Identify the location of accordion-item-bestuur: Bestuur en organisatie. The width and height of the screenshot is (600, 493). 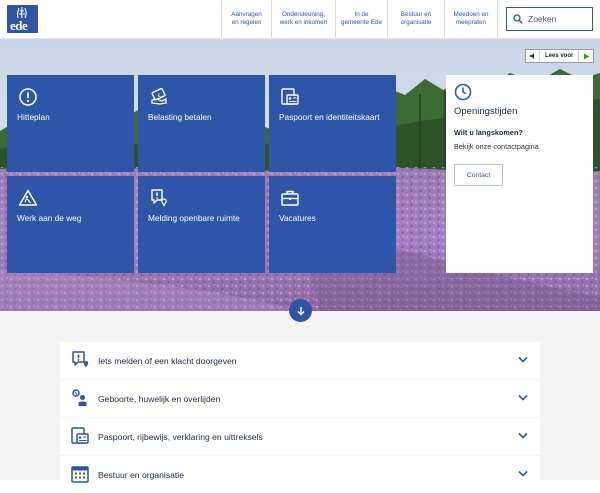
(300, 474).